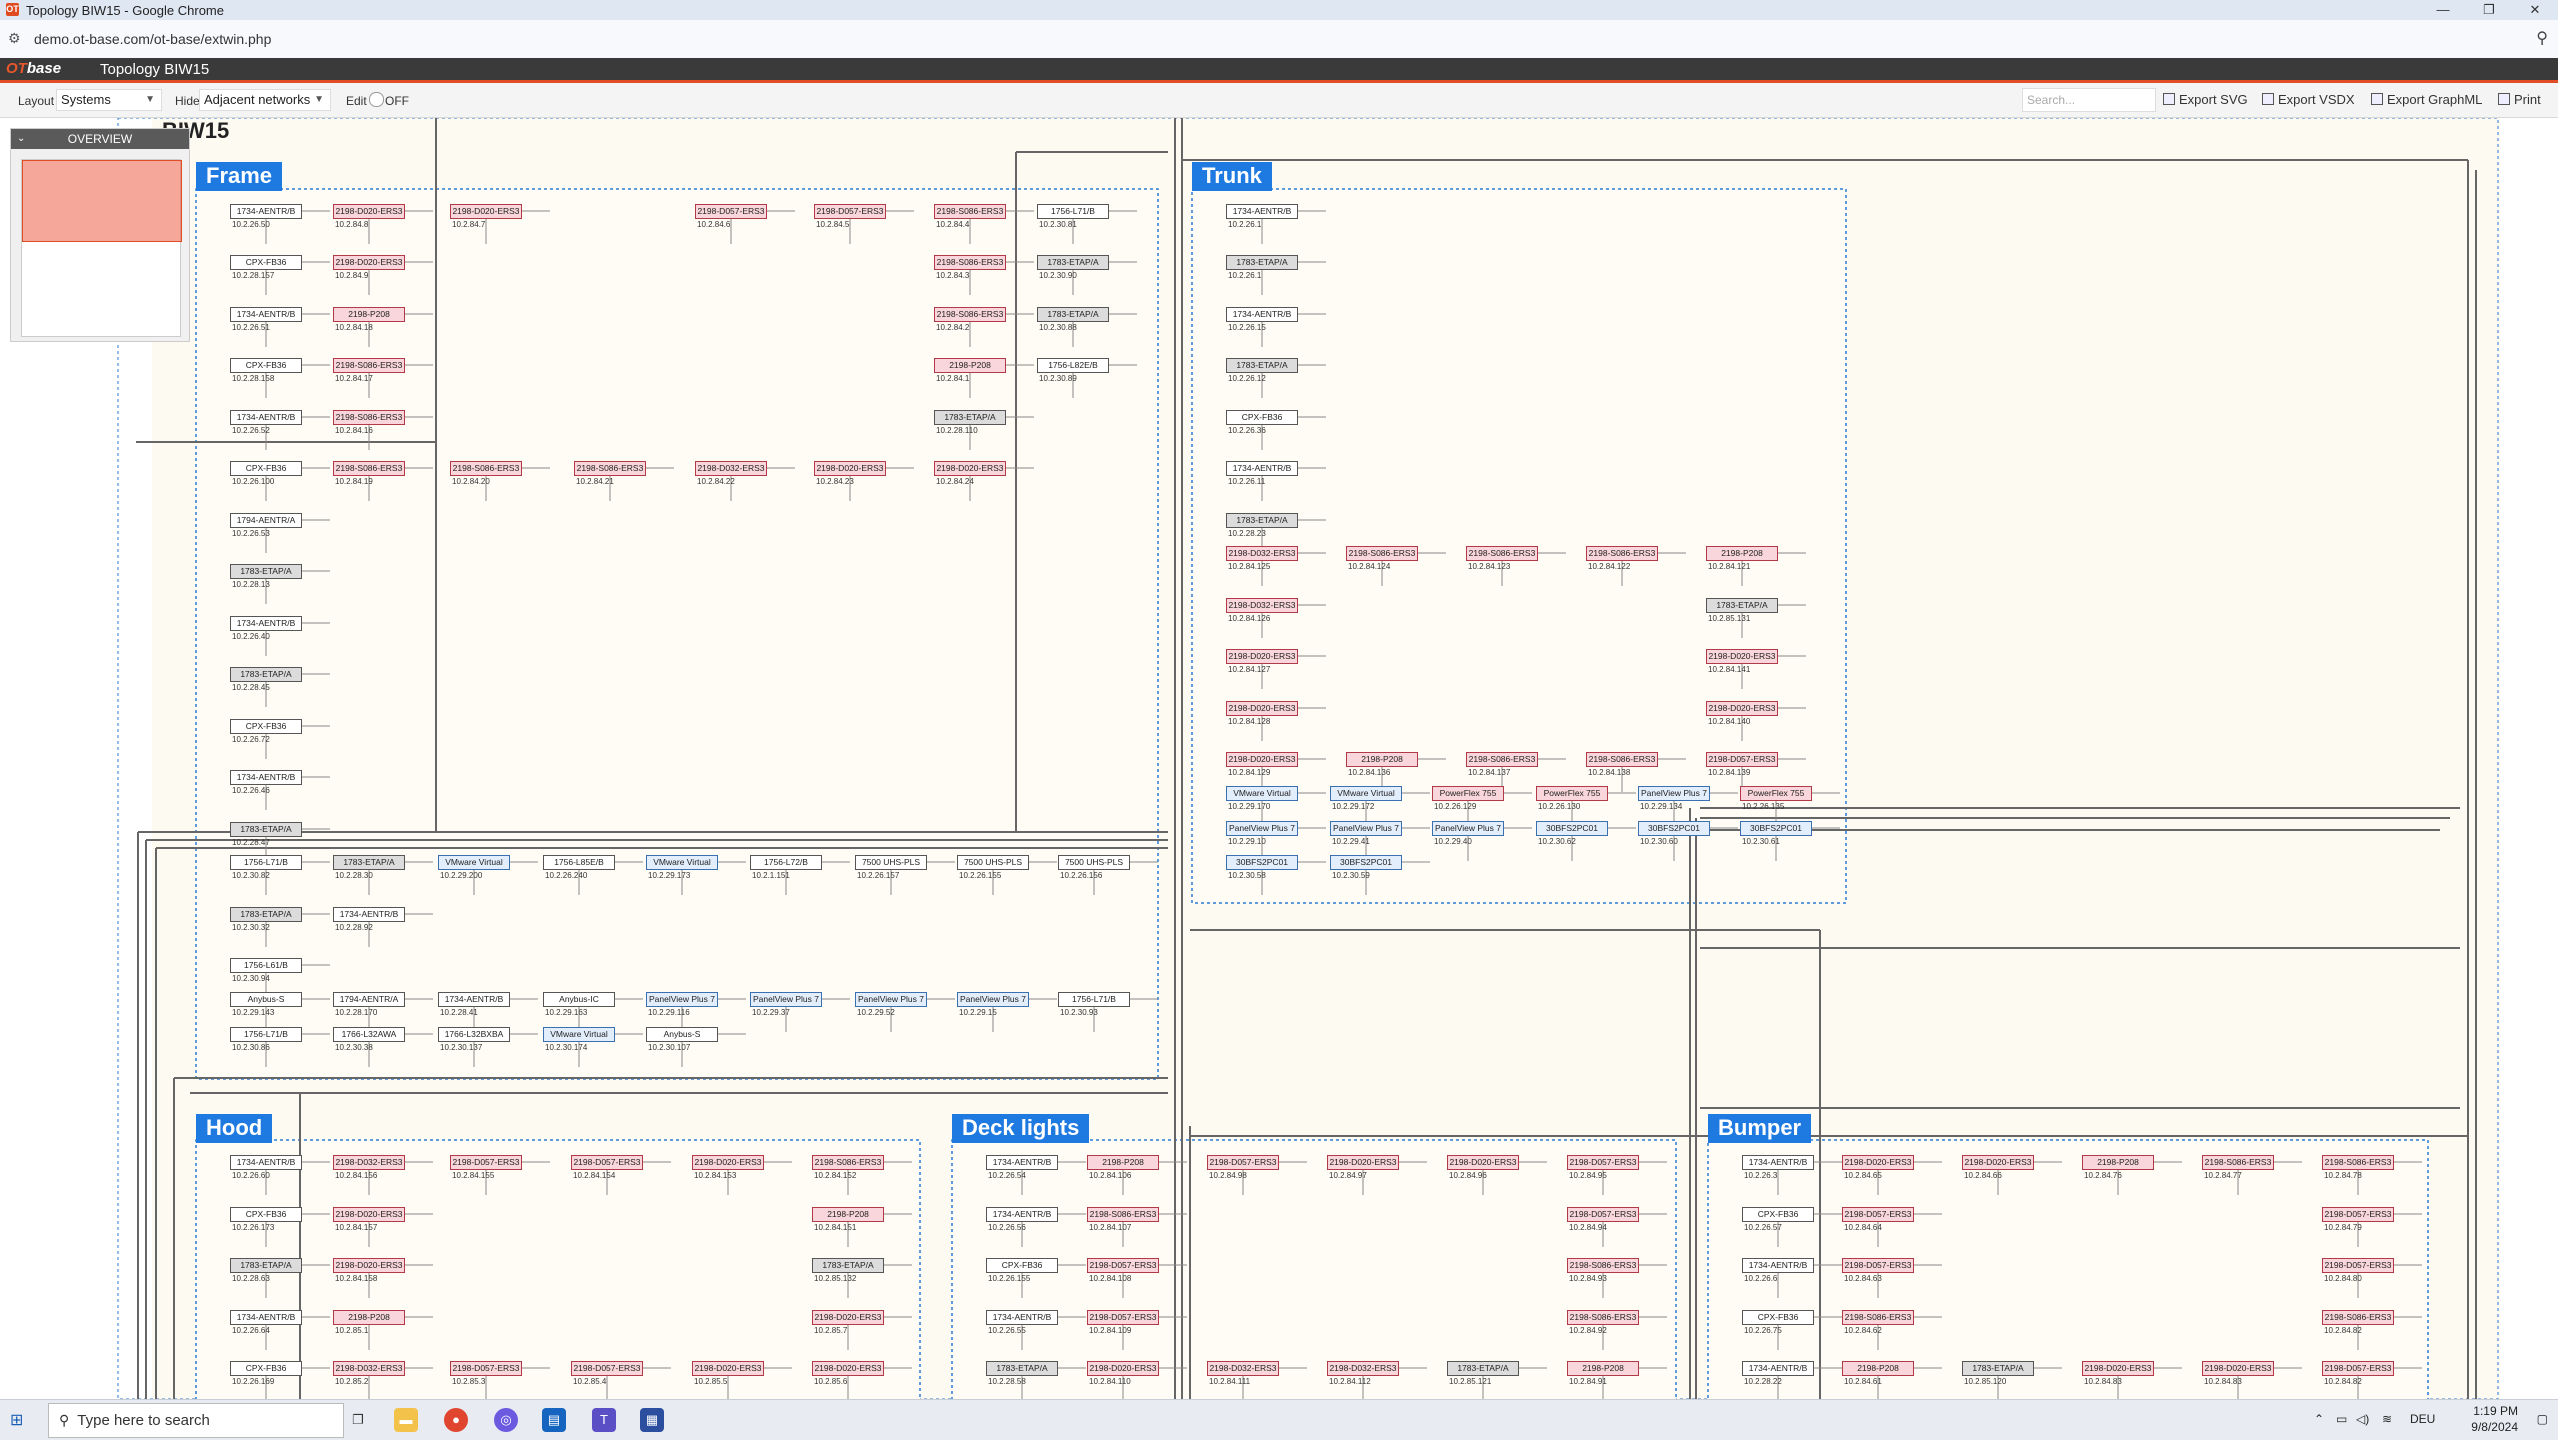 This screenshot has height=1440, width=2558. I want to click on device-node: 1766-L32AWA, so click(369, 1034).